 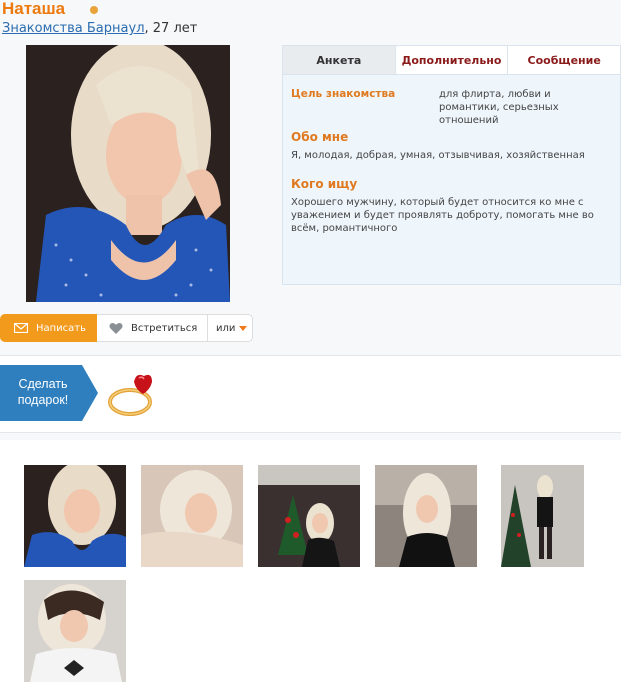 What do you see at coordinates (34, 9) in the screenshot?
I see `profile-name: Наташа` at bounding box center [34, 9].